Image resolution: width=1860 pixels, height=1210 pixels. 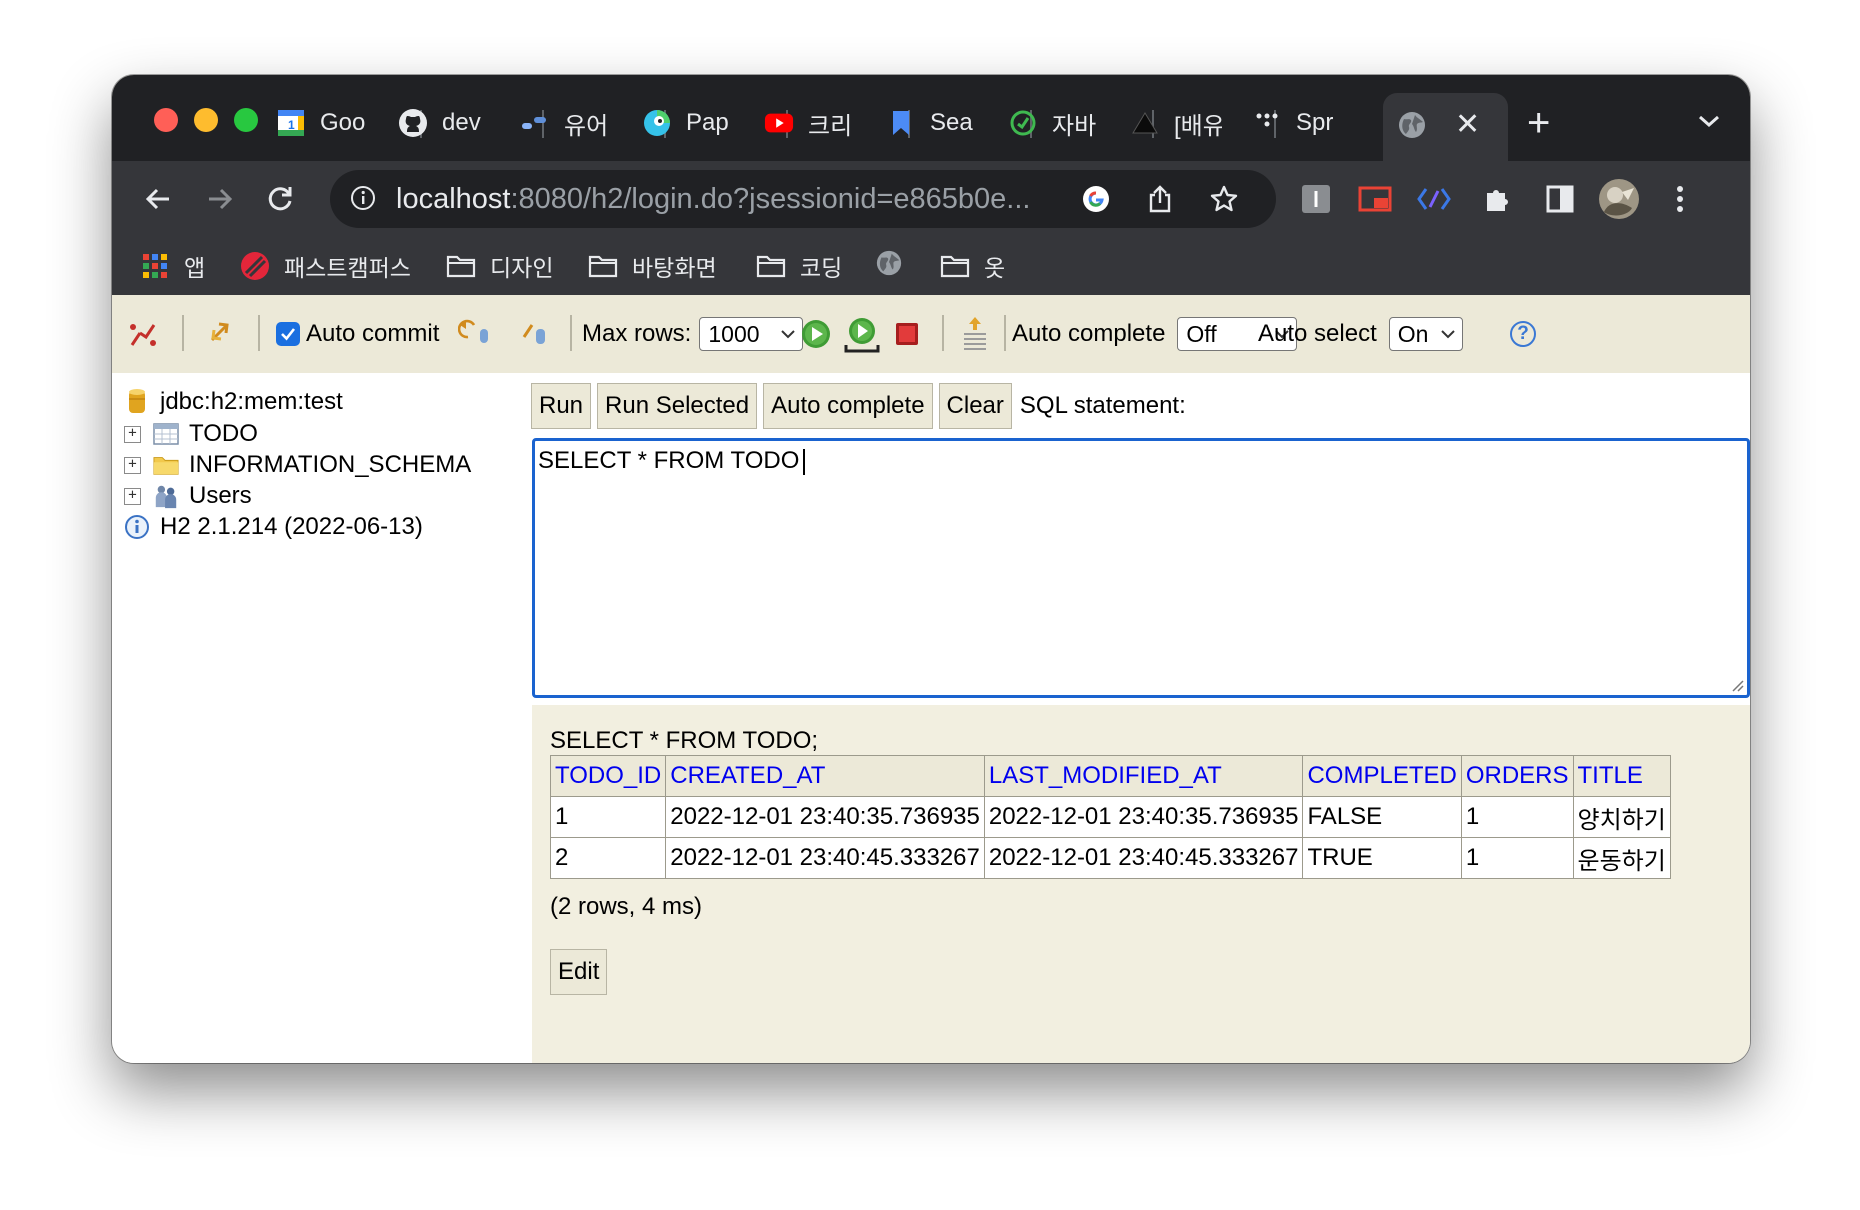 I want to click on help-button: ?, so click(x=1523, y=334).